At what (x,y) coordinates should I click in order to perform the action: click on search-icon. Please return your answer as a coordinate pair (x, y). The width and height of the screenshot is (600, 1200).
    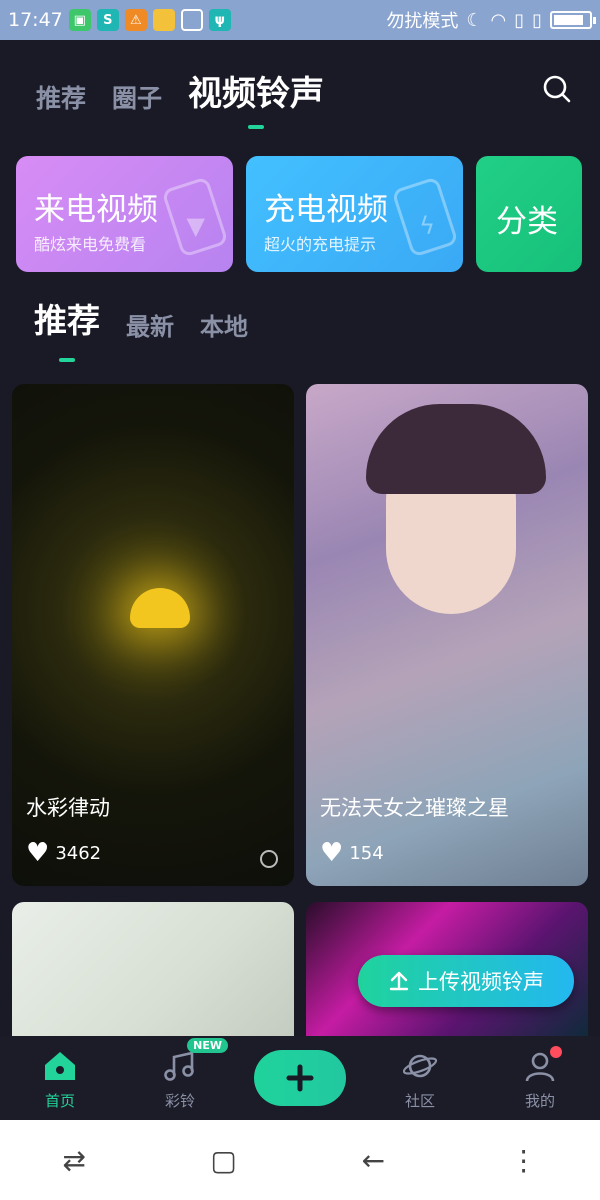
    Looking at the image, I should click on (557, 89).